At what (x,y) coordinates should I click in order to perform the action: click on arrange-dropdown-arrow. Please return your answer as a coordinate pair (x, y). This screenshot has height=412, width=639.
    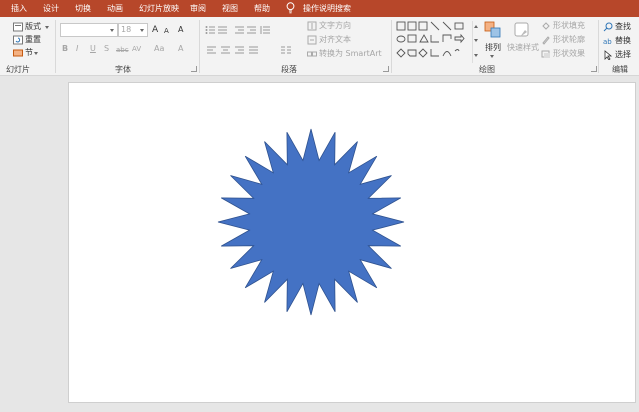
    Looking at the image, I should click on (492, 56).